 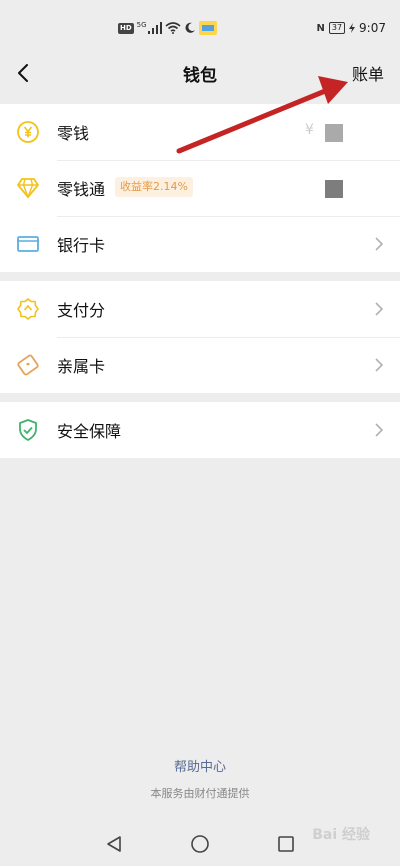 I want to click on wifi-icon, so click(x=173, y=28).